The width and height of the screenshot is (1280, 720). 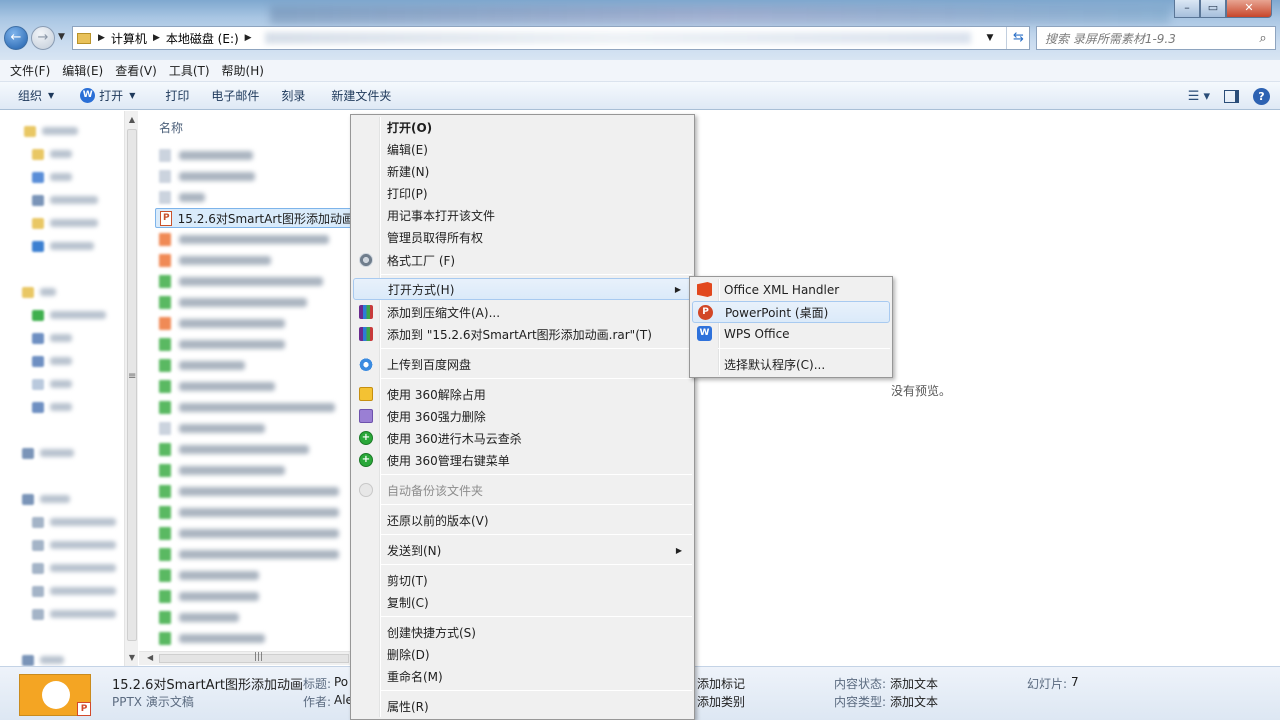 I want to click on menu-item-360-trojan-scan: + 使用 360进行木马云查杀, so click(x=522, y=438).